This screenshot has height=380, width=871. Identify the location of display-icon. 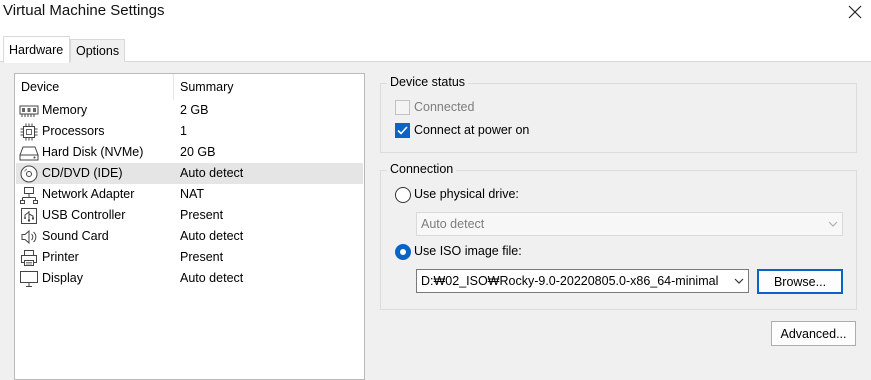
(29, 278).